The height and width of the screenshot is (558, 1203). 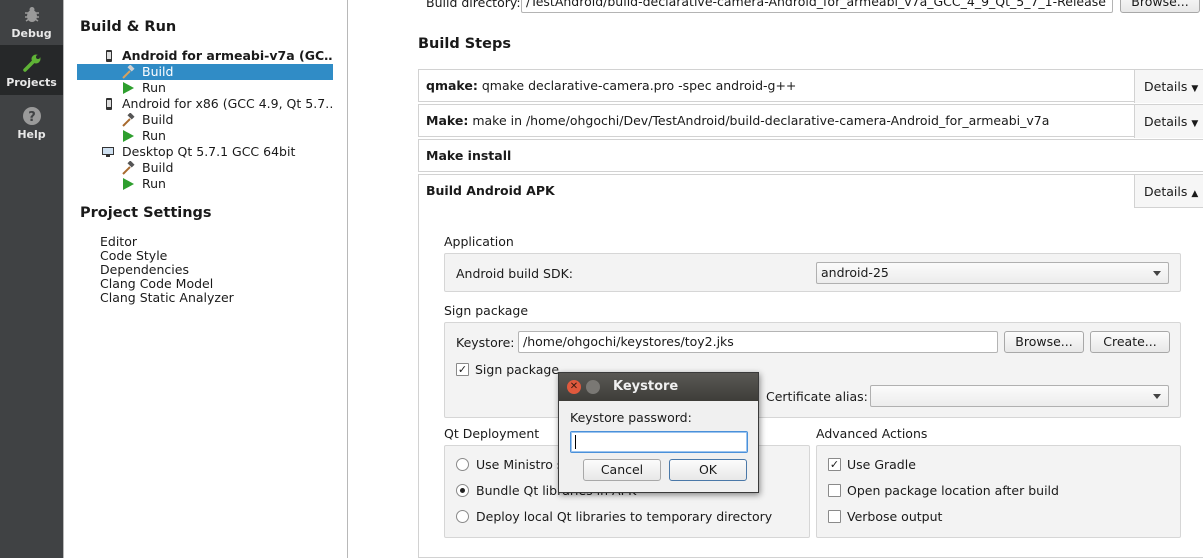 What do you see at coordinates (593, 387) in the screenshot?
I see `minimize-icon` at bounding box center [593, 387].